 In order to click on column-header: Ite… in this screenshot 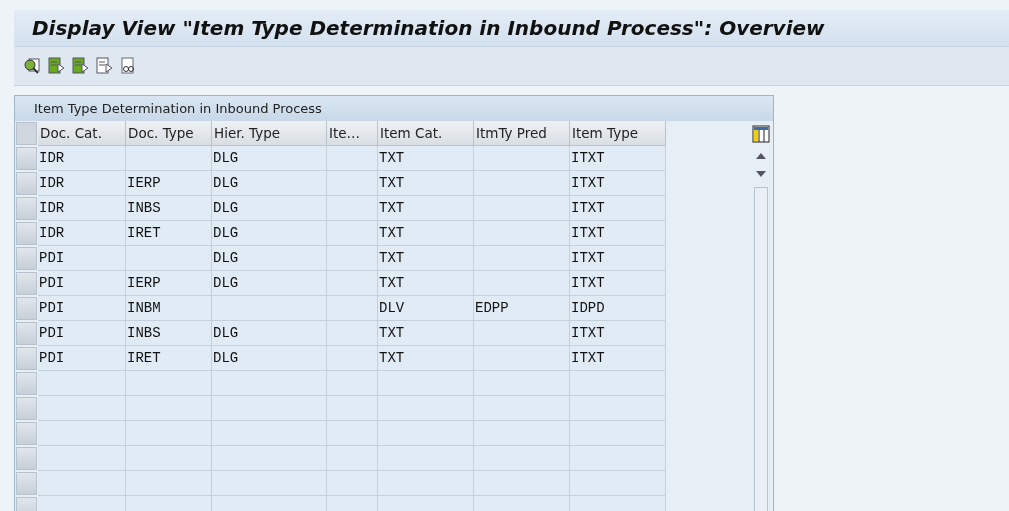, I will do `click(352, 133)`.